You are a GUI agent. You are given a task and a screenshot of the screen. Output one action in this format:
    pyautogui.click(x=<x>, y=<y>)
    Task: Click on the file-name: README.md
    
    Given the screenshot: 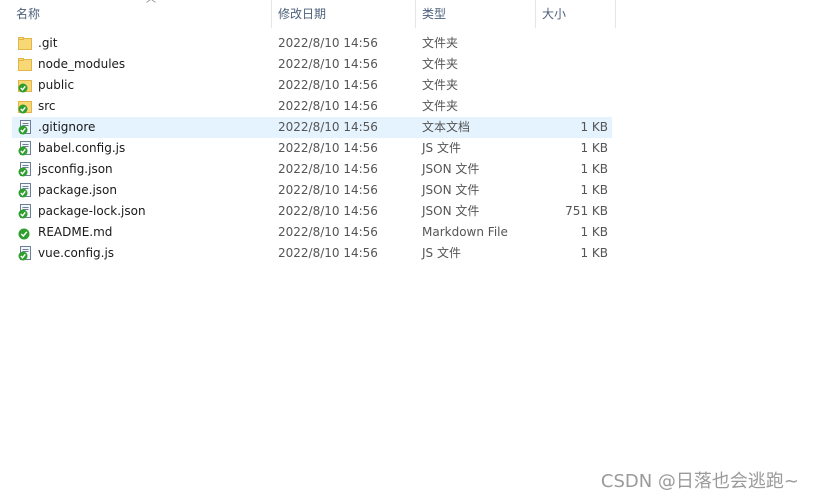 What is the action you would take?
    pyautogui.click(x=75, y=232)
    